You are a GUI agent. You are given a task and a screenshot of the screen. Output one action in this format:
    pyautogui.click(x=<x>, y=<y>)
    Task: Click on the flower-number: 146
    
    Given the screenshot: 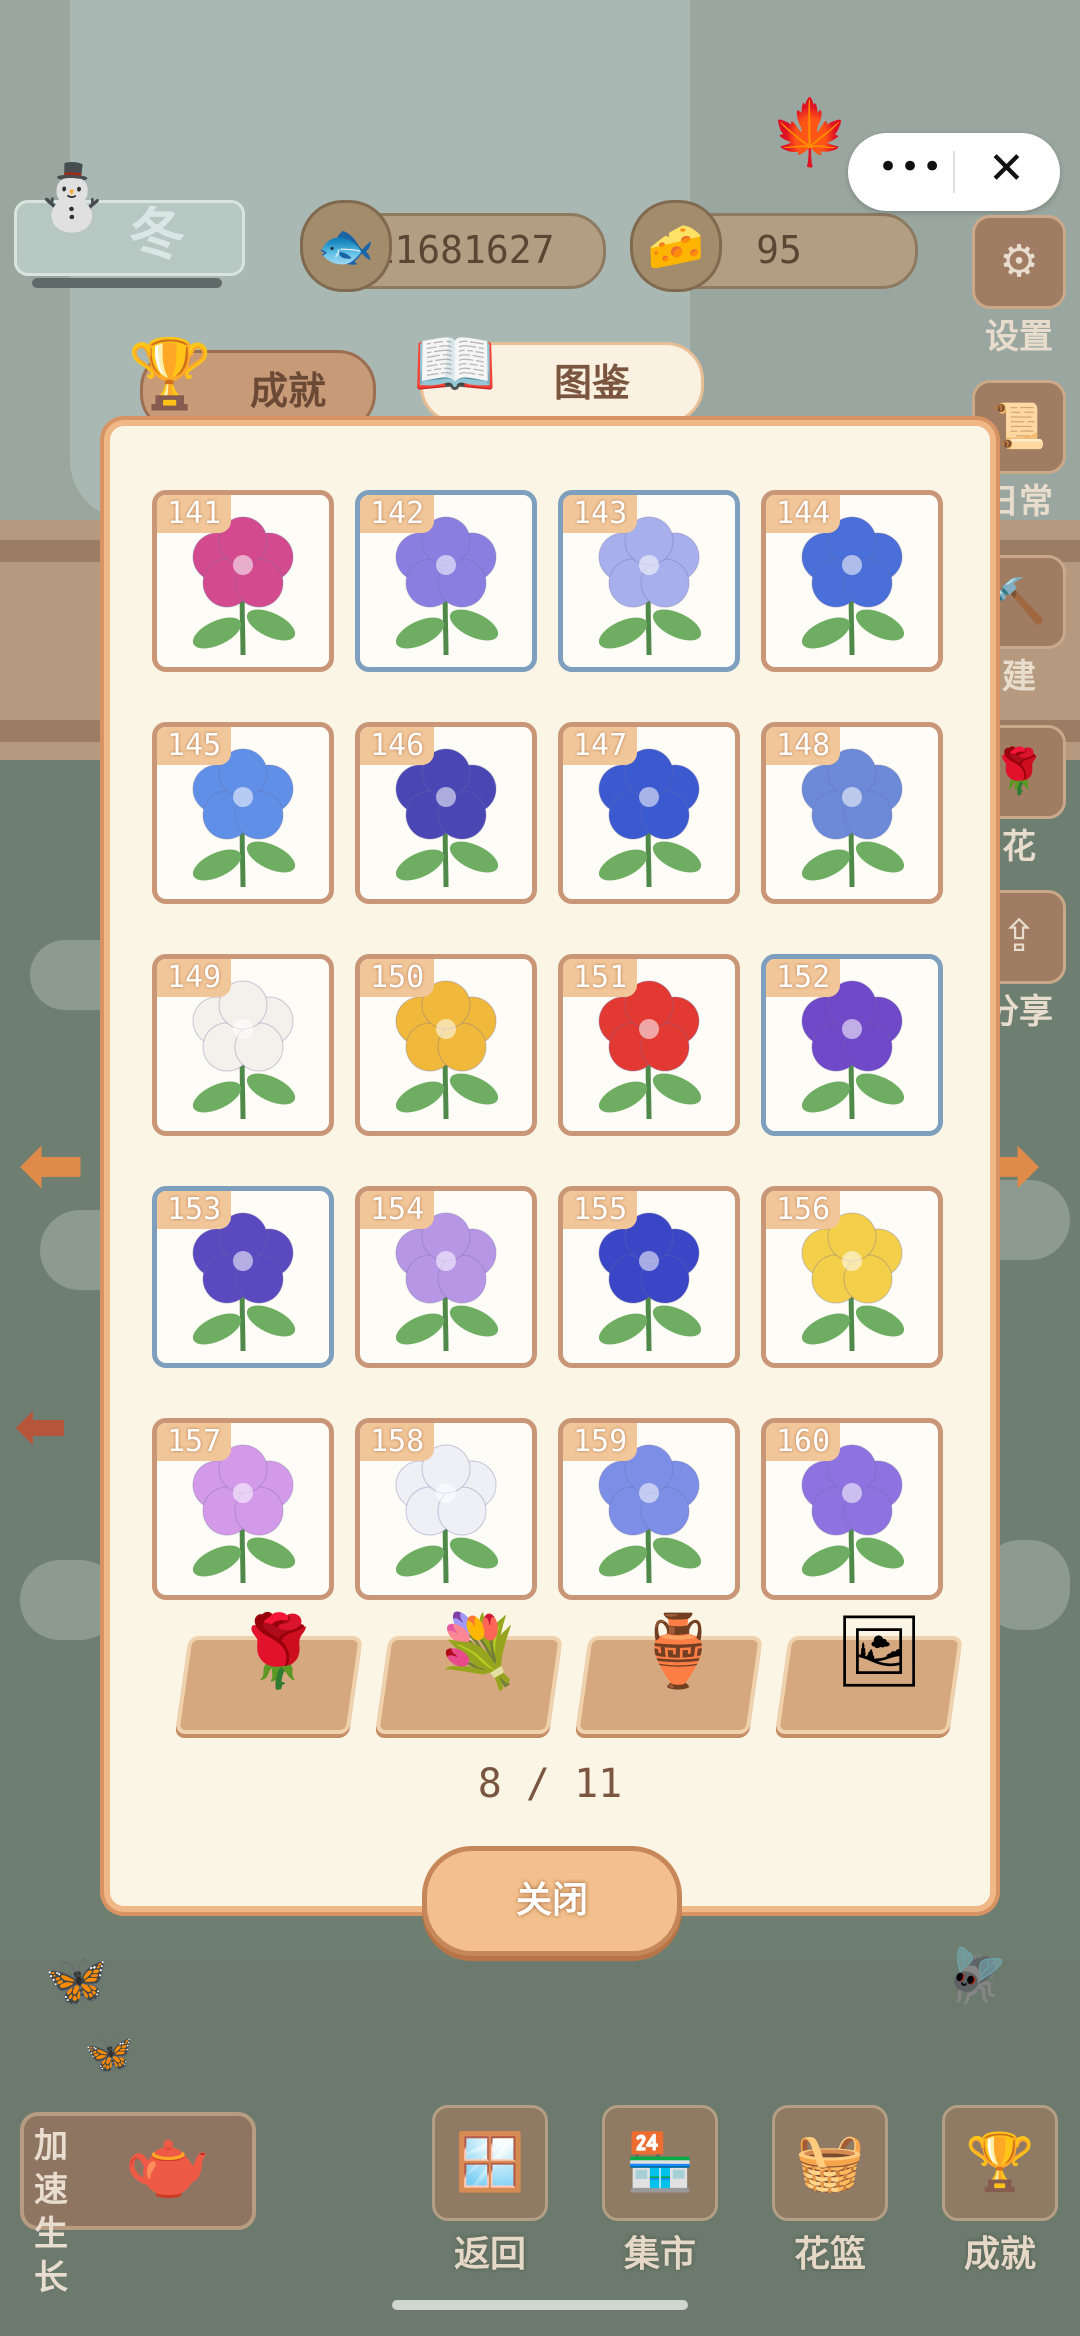 What is the action you would take?
    pyautogui.click(x=397, y=746)
    